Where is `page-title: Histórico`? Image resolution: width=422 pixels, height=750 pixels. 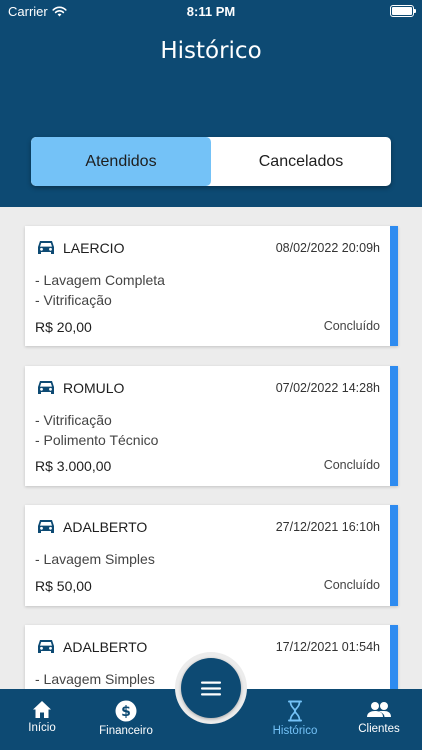
page-title: Histórico is located at coordinates (211, 51).